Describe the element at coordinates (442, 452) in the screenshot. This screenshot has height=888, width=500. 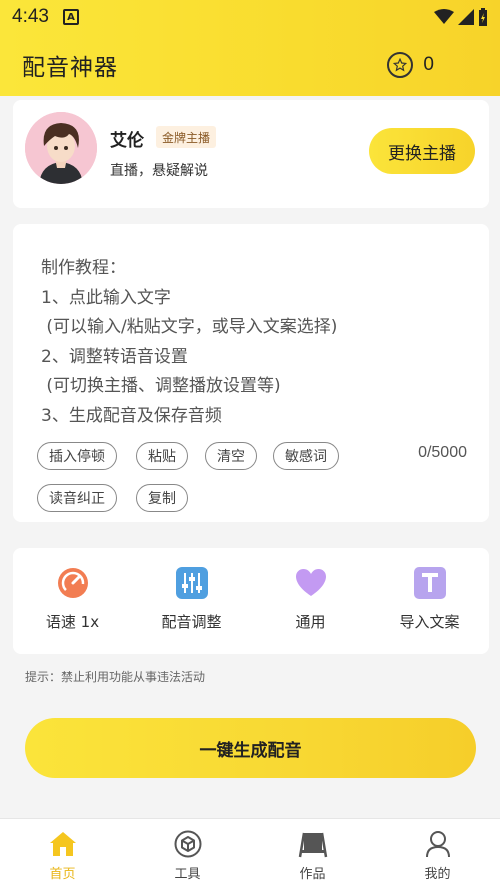
I see `char-counter: 0/5000` at that location.